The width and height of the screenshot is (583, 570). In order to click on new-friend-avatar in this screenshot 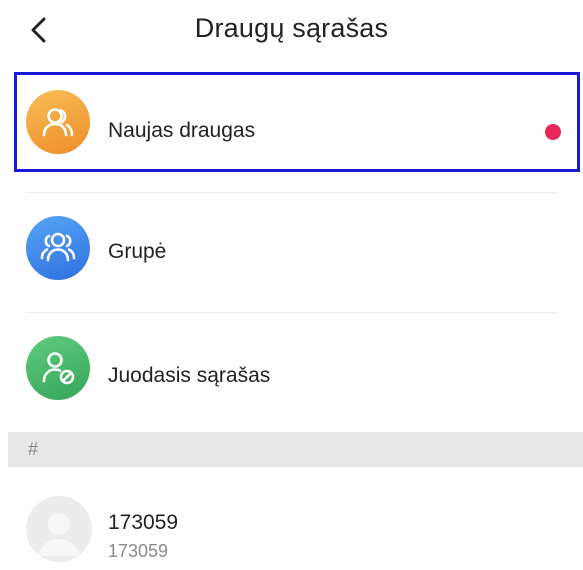, I will do `click(58, 122)`.